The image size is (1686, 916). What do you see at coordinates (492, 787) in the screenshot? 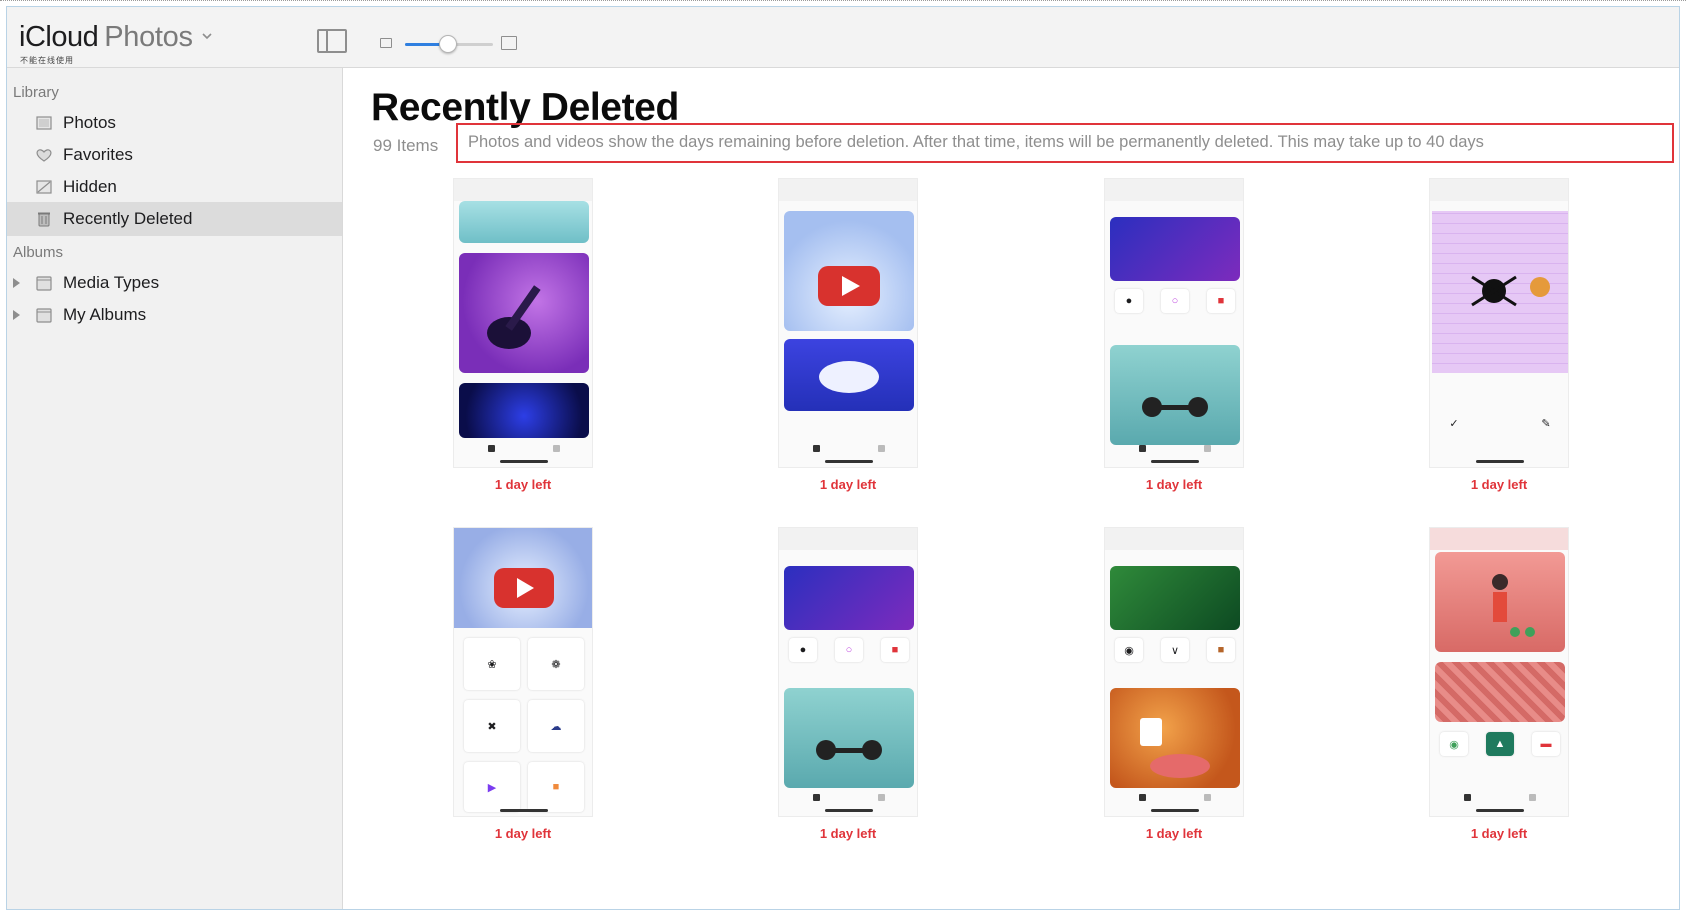
I see `app-icon: ▶` at bounding box center [492, 787].